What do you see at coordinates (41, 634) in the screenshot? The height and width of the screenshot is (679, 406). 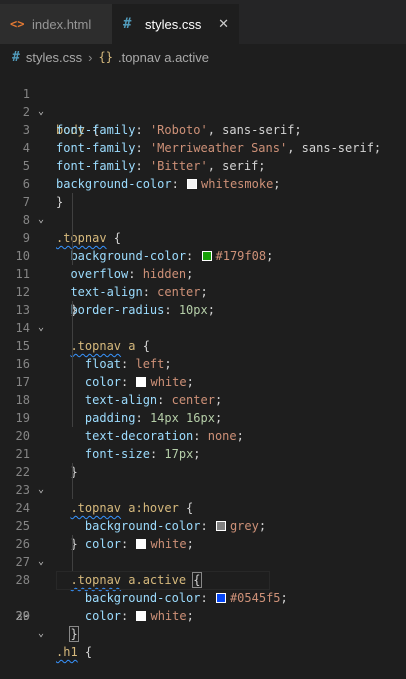 I see `chevron-down-icon: ⌄` at bounding box center [41, 634].